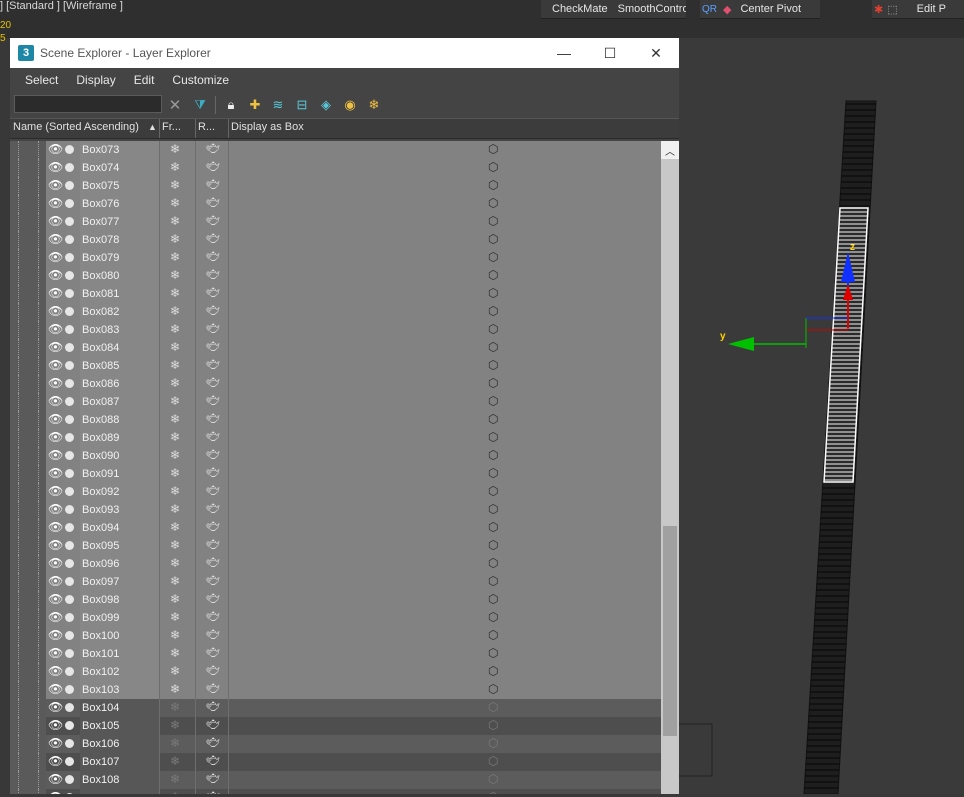 This screenshot has height=797, width=964. I want to click on object-name: Box092, so click(100, 492).